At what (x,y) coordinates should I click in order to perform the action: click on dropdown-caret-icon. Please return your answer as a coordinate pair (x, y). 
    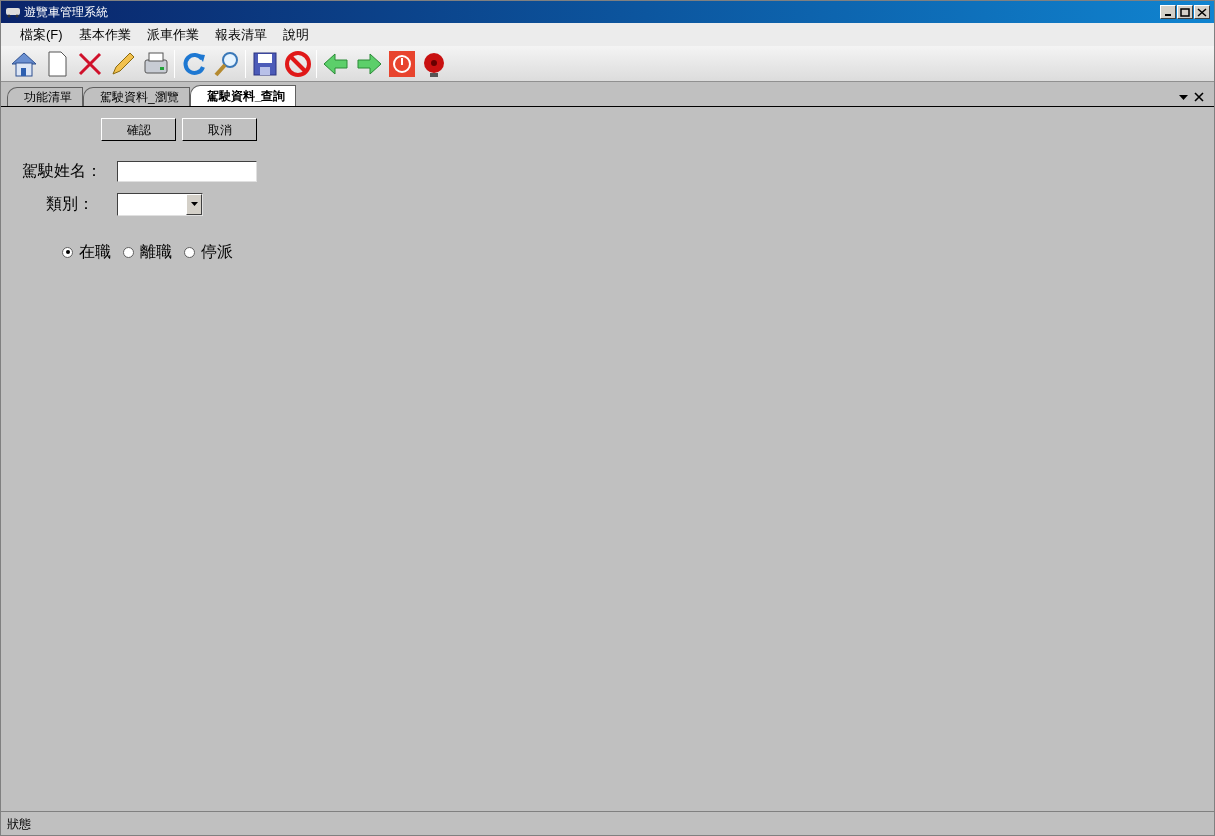
    Looking at the image, I should click on (1183, 97).